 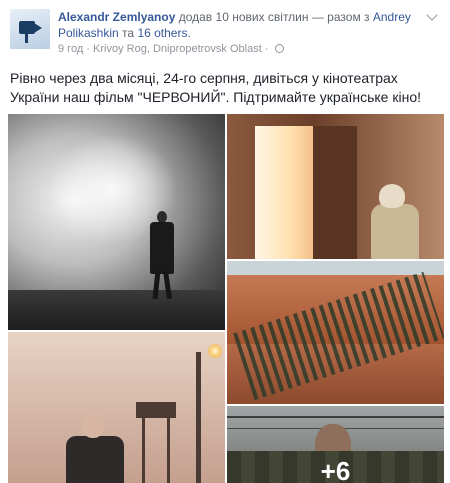 I want to click on globe-icon, so click(x=279, y=48).